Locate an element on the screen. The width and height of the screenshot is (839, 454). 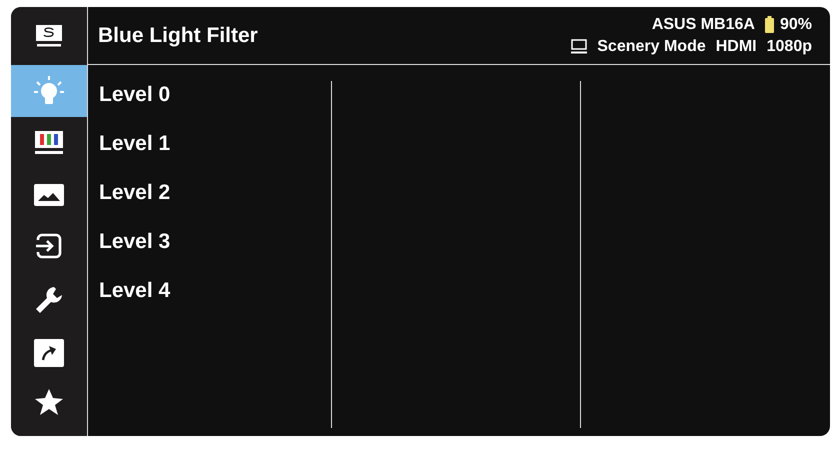
color-bars-icon is located at coordinates (49, 143).